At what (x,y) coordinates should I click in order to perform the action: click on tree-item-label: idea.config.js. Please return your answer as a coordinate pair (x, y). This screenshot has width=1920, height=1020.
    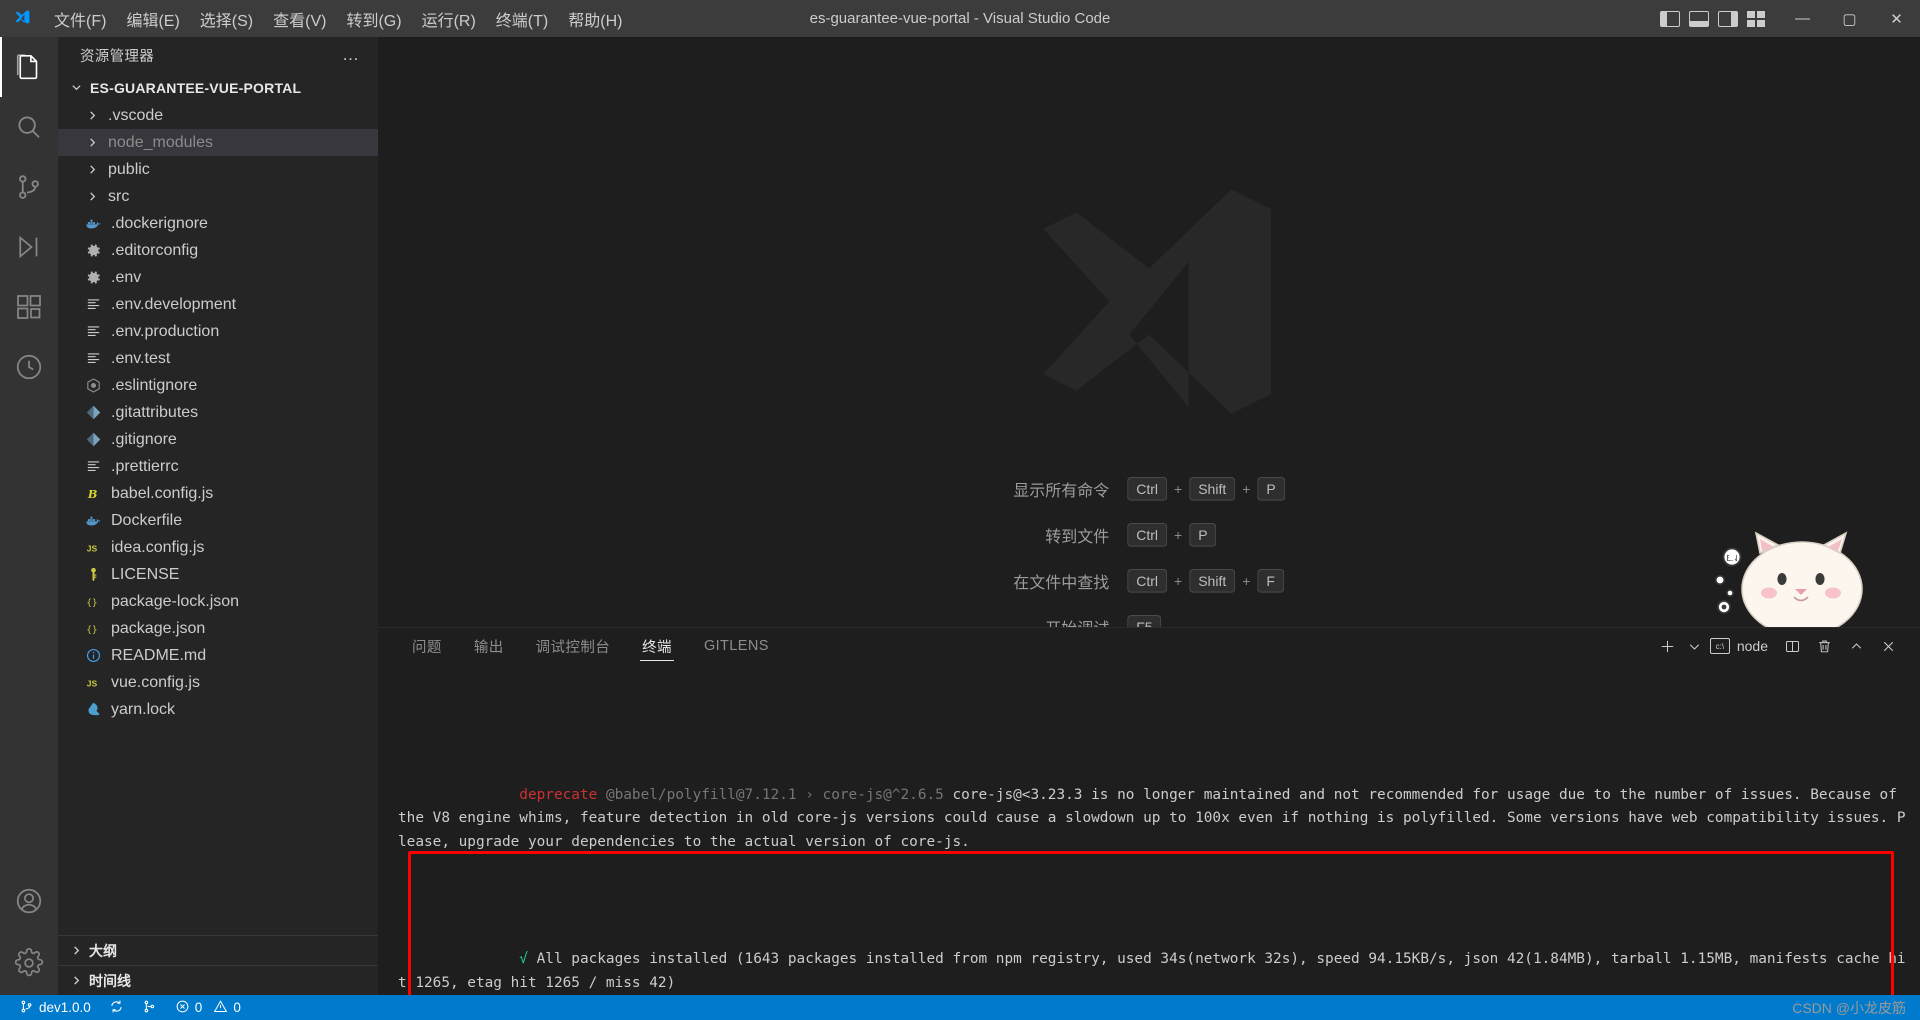
    Looking at the image, I should click on (158, 547).